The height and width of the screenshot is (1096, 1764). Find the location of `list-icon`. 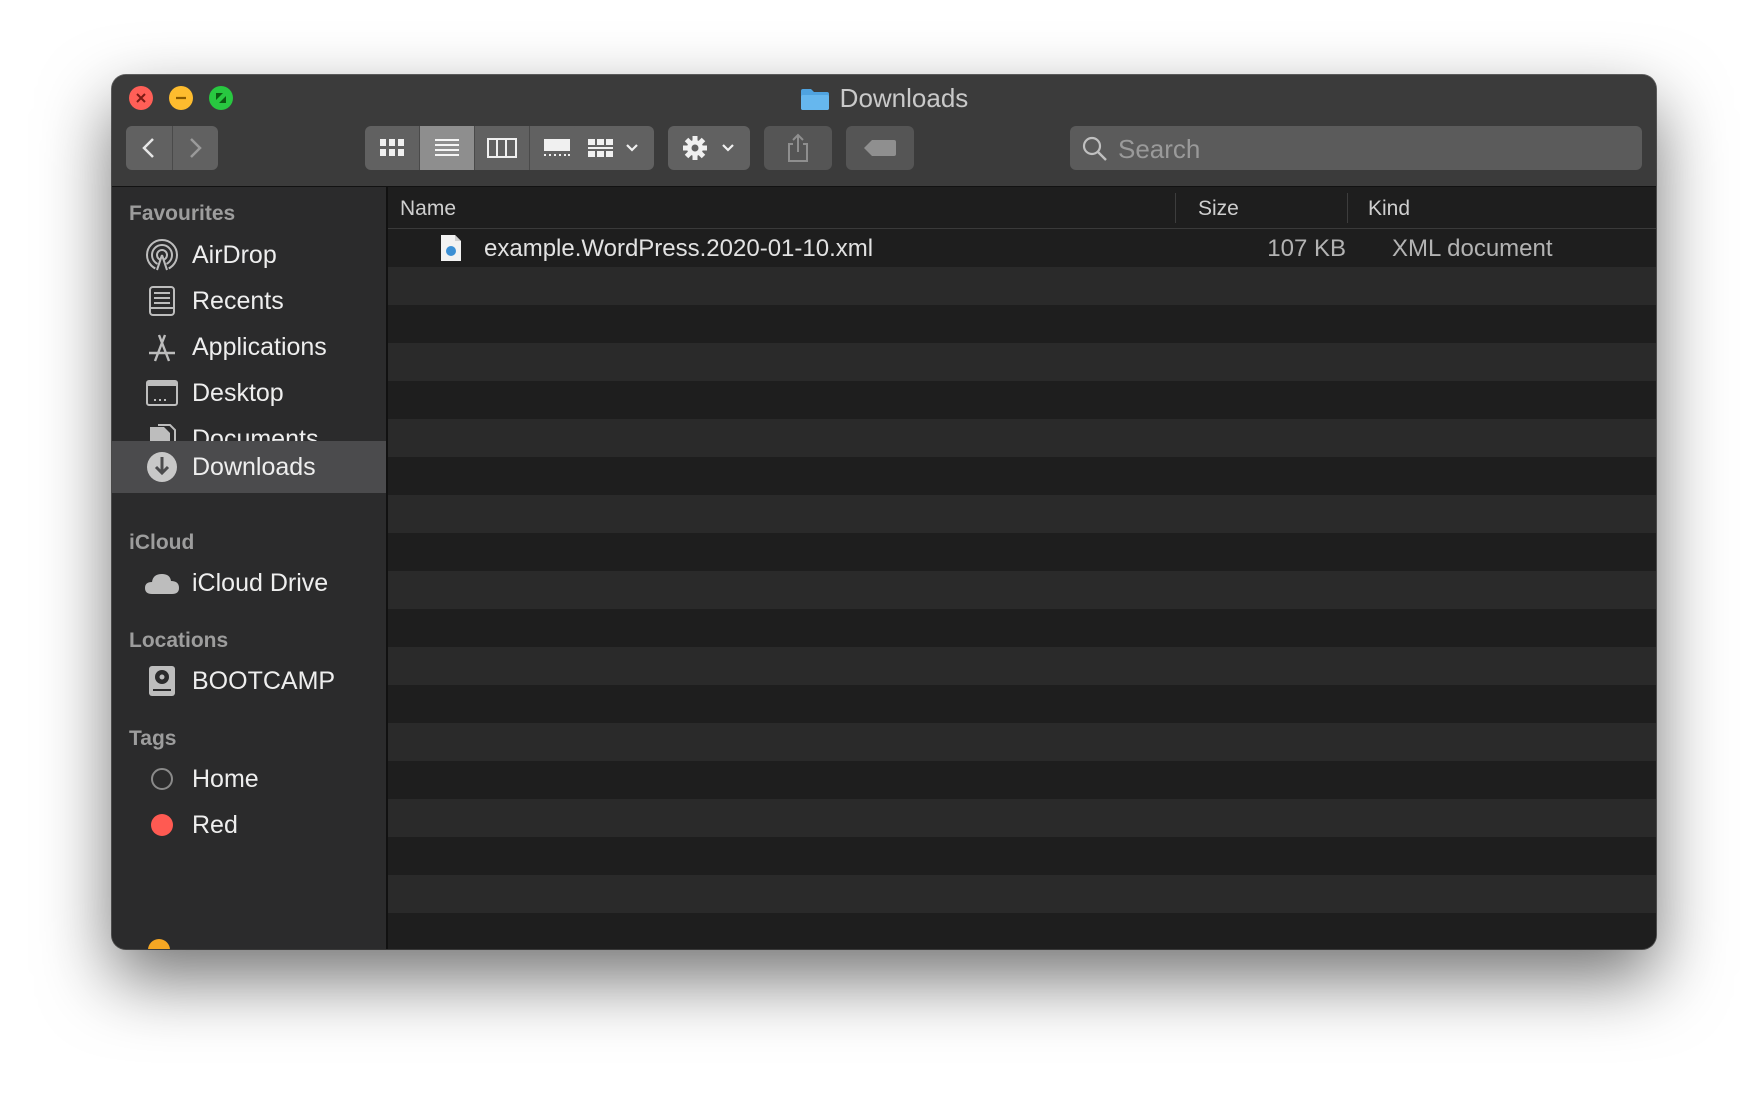

list-icon is located at coordinates (447, 147).